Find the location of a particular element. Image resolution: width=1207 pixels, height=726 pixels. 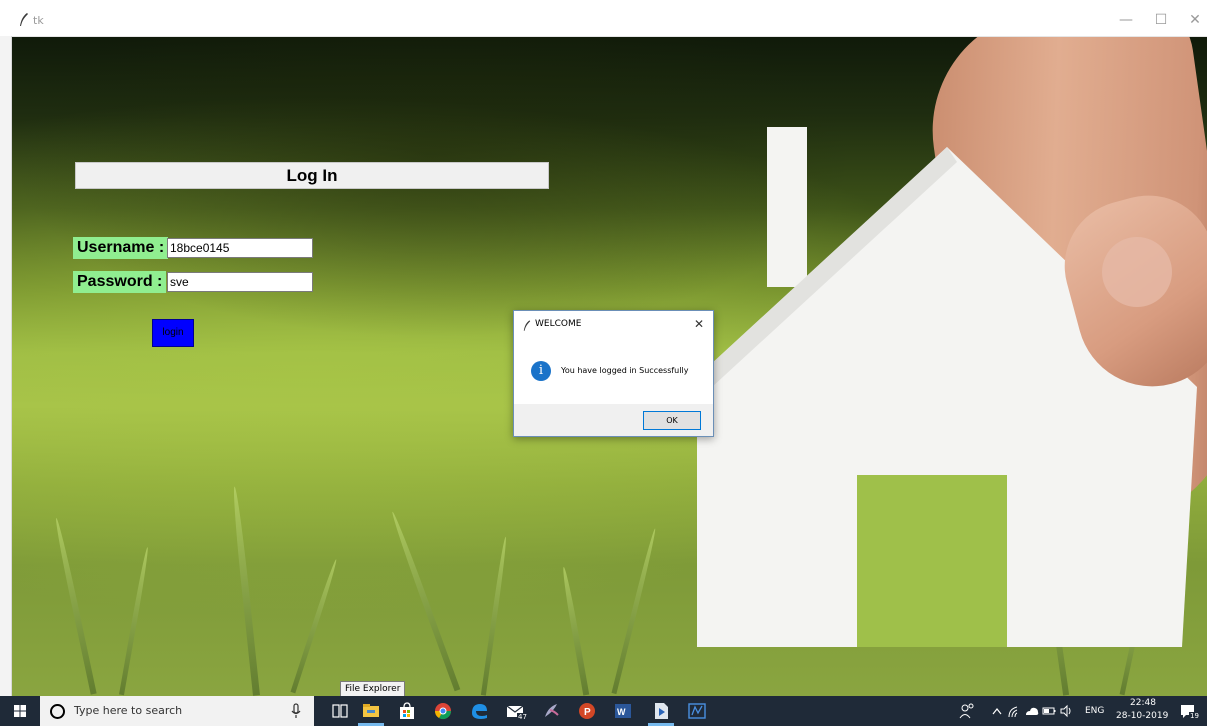

dialog-close-button: ✕ is located at coordinates (699, 324).